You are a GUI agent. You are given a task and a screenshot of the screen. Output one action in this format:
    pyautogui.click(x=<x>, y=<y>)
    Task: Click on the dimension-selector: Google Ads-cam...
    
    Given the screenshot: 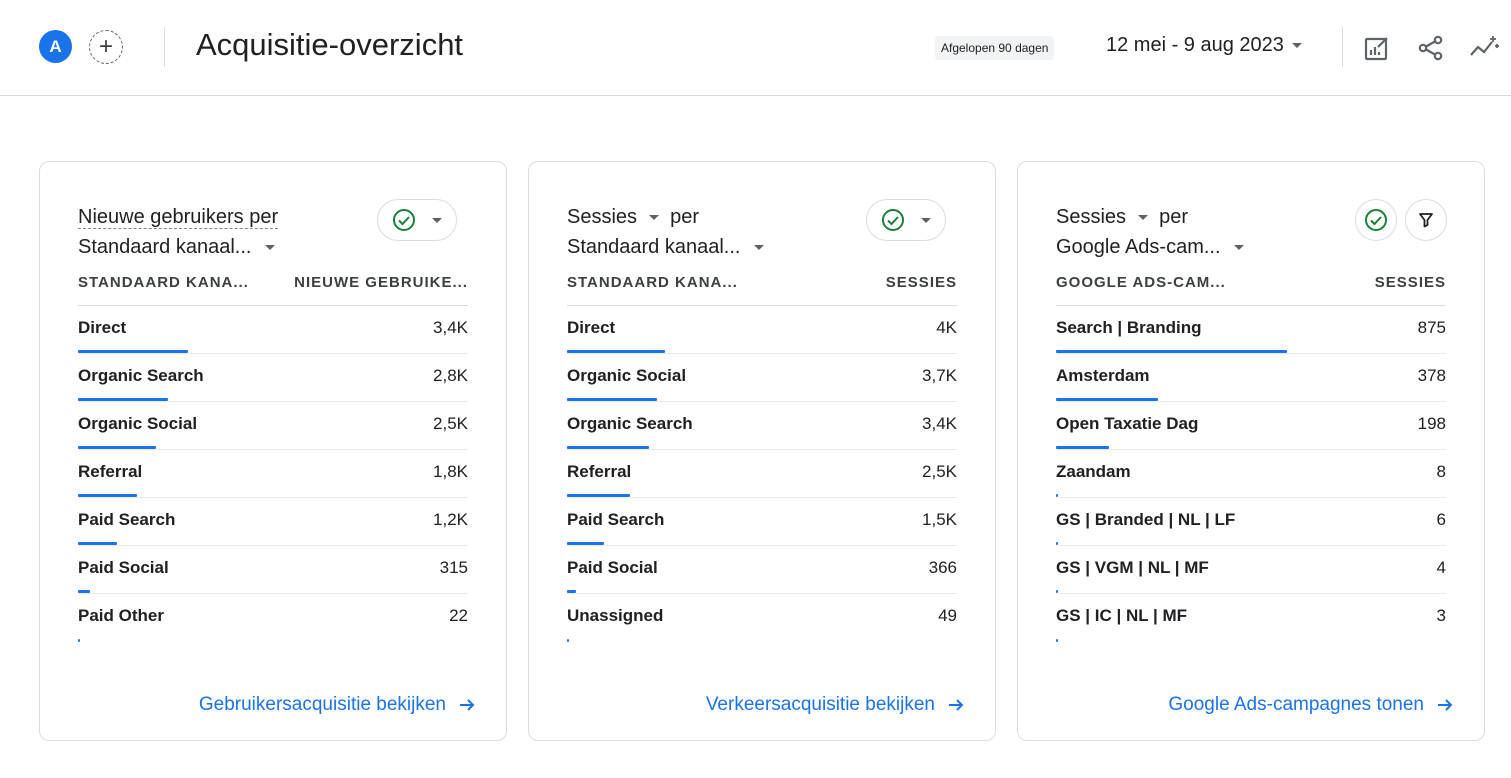 What is the action you would take?
    pyautogui.click(x=1138, y=247)
    